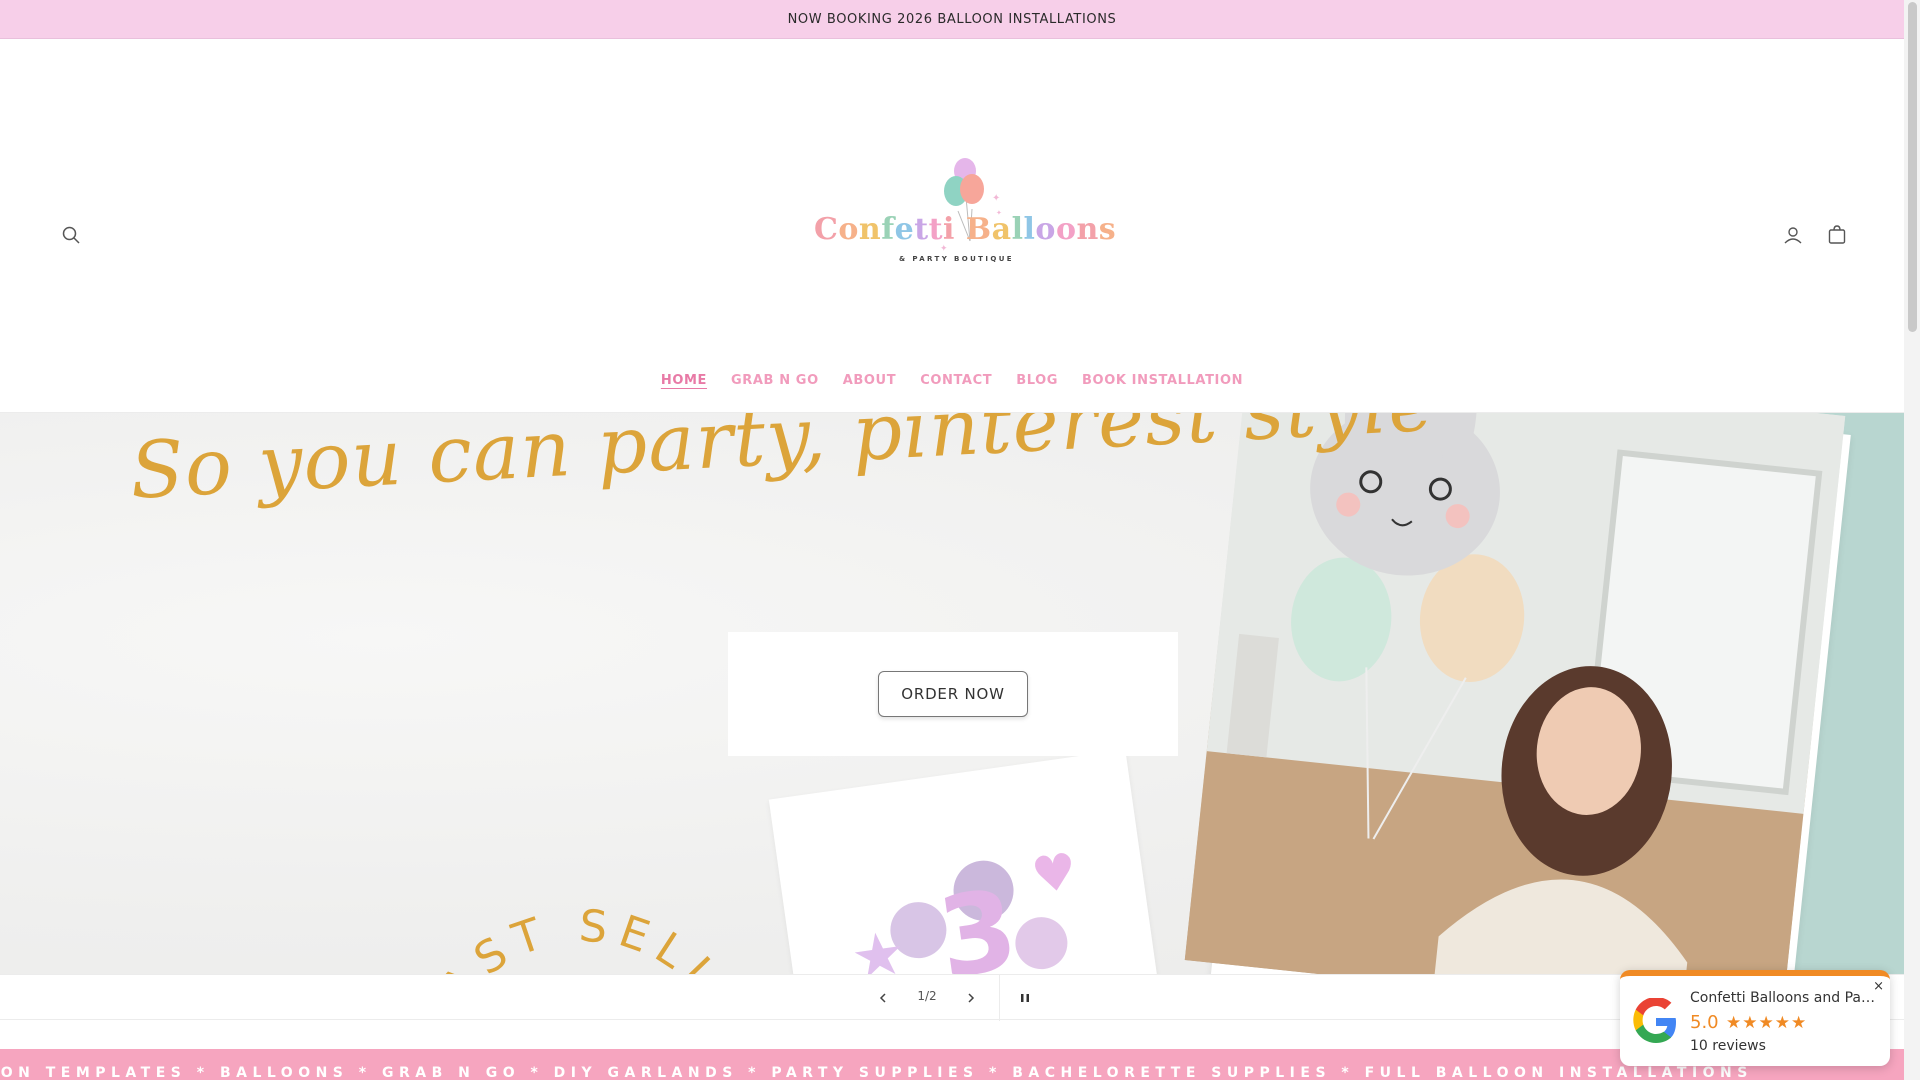 This screenshot has height=1080, width=1920. I want to click on page-scrollbar, so click(1912, 540).